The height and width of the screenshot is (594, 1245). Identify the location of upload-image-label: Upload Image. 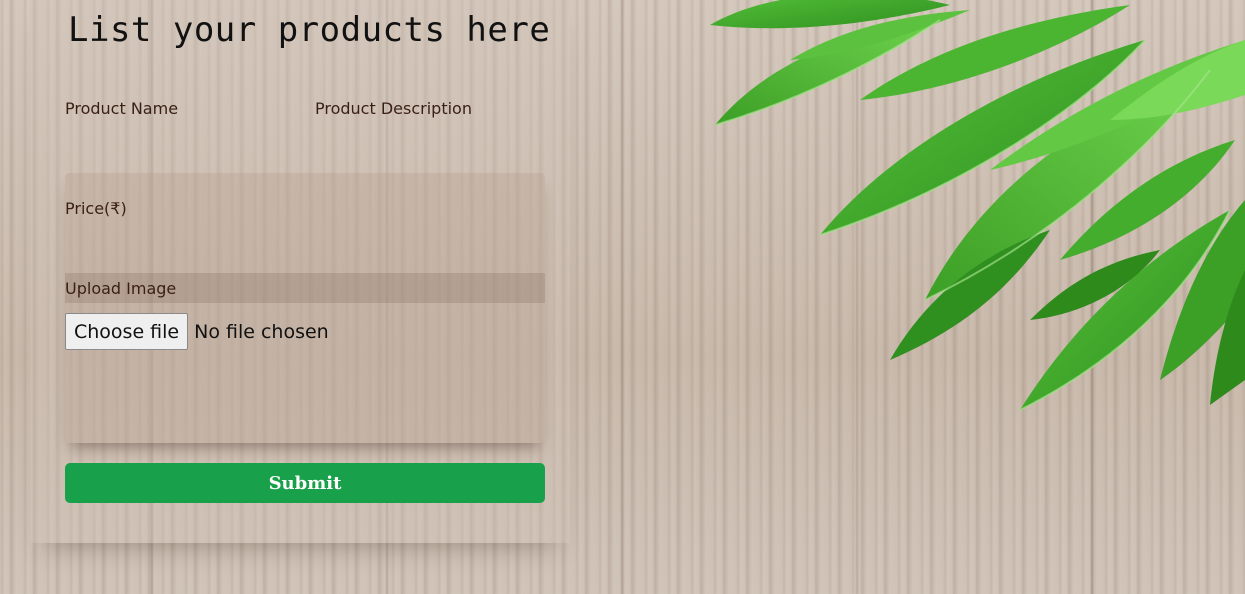
(121, 288).